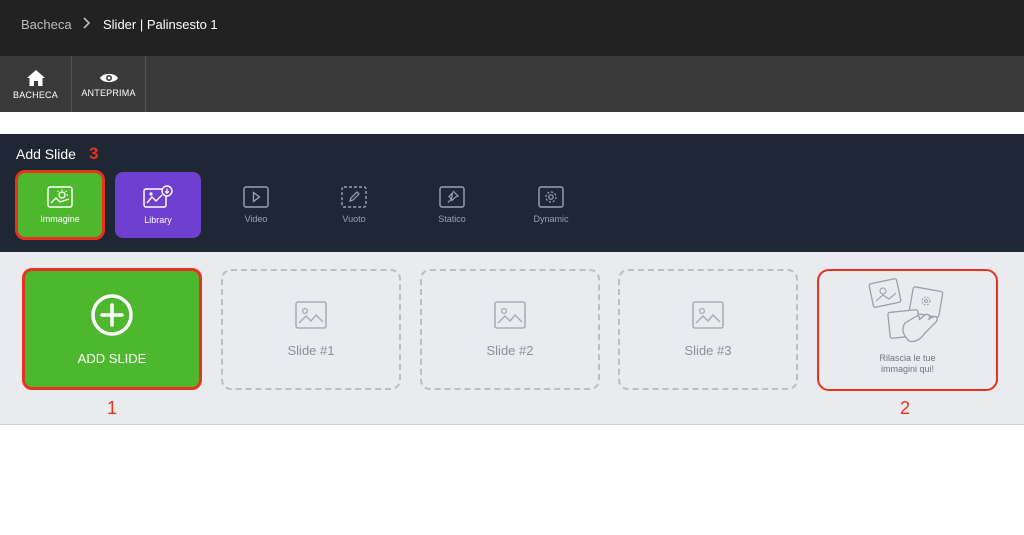 This screenshot has height=535, width=1024. Describe the element at coordinates (46, 154) in the screenshot. I see `panel-title: Add Slide` at that location.